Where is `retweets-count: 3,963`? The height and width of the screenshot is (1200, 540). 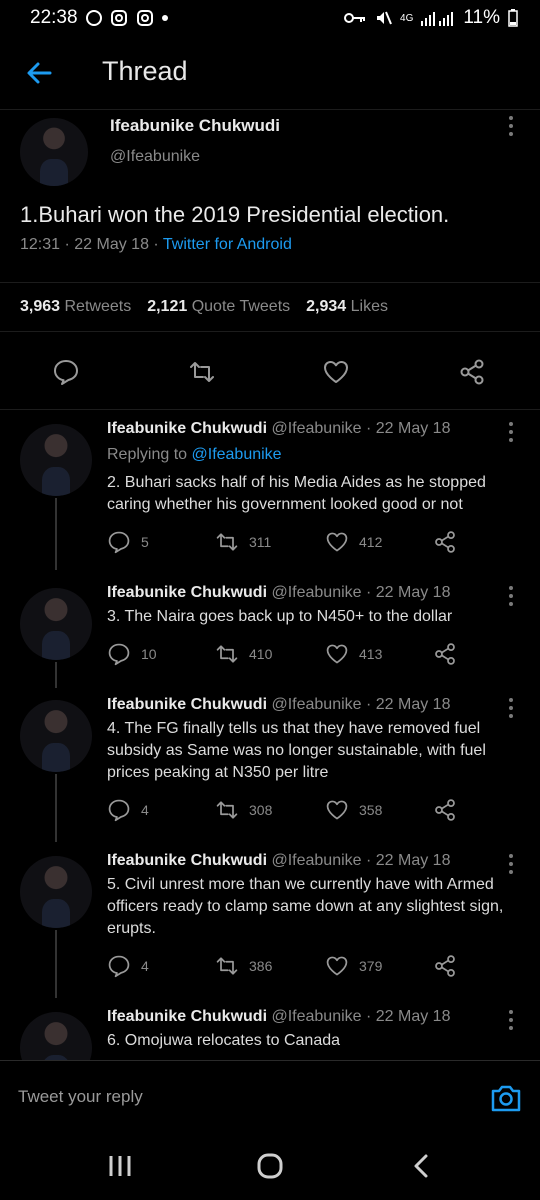
retweets-count: 3,963 is located at coordinates (40, 306).